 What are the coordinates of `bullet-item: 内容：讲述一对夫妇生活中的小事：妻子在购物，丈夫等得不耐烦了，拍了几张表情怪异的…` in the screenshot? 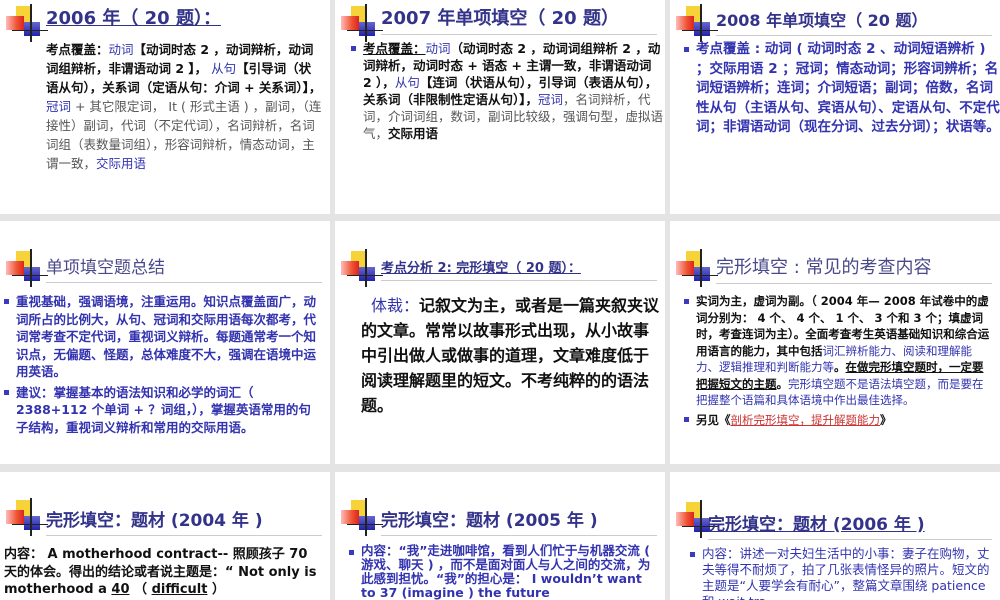 It's located at (840, 573).